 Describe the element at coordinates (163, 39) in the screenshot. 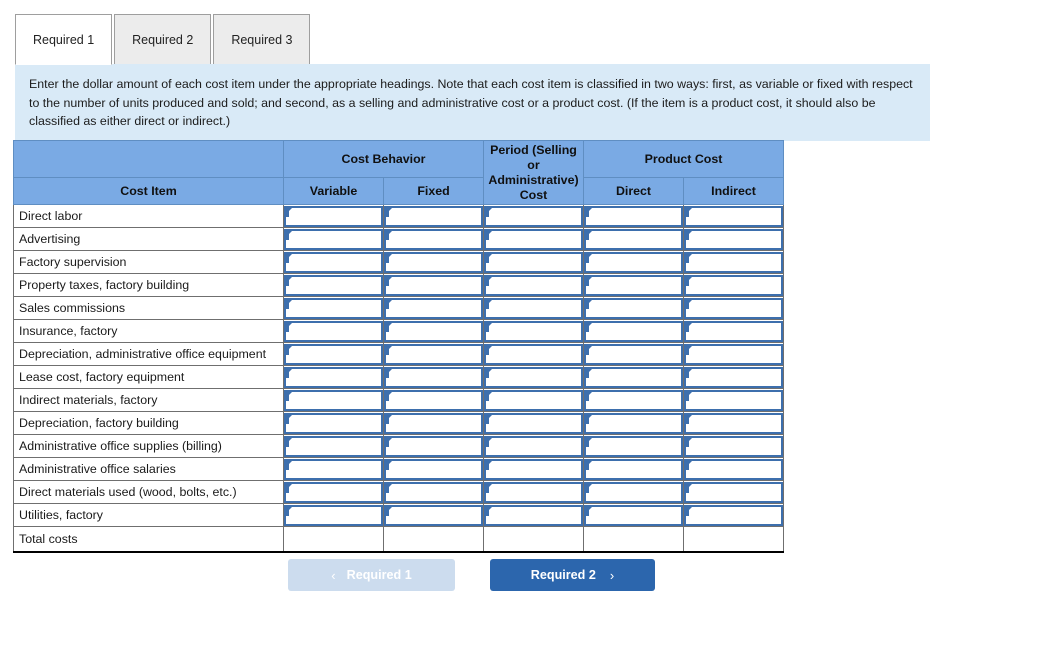

I see `tab-required-2: Required 2` at that location.